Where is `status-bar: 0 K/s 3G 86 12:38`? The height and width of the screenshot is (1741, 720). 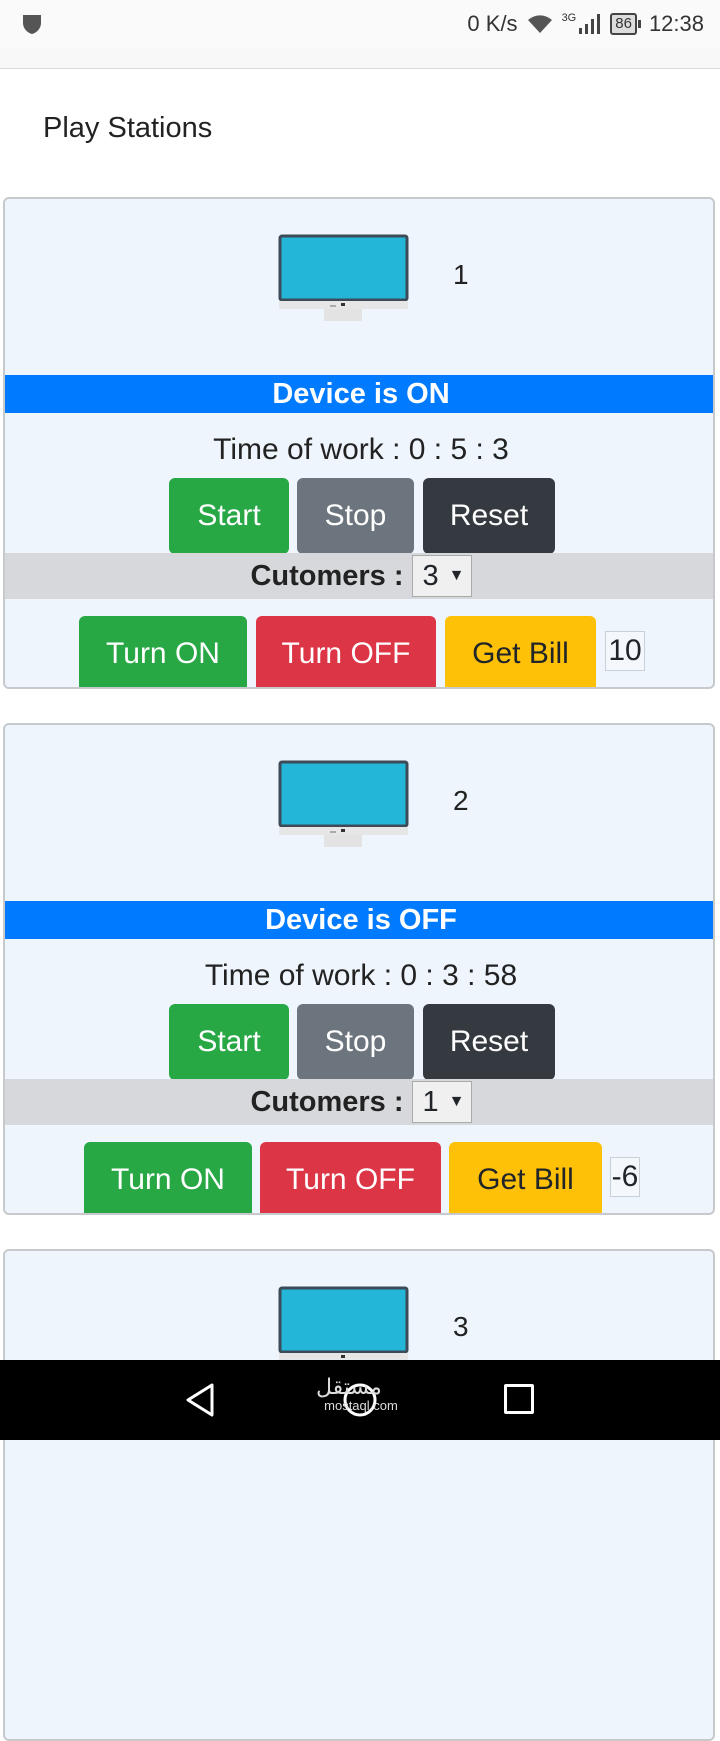
status-bar: 0 K/s 3G 86 12:38 is located at coordinates (360, 24).